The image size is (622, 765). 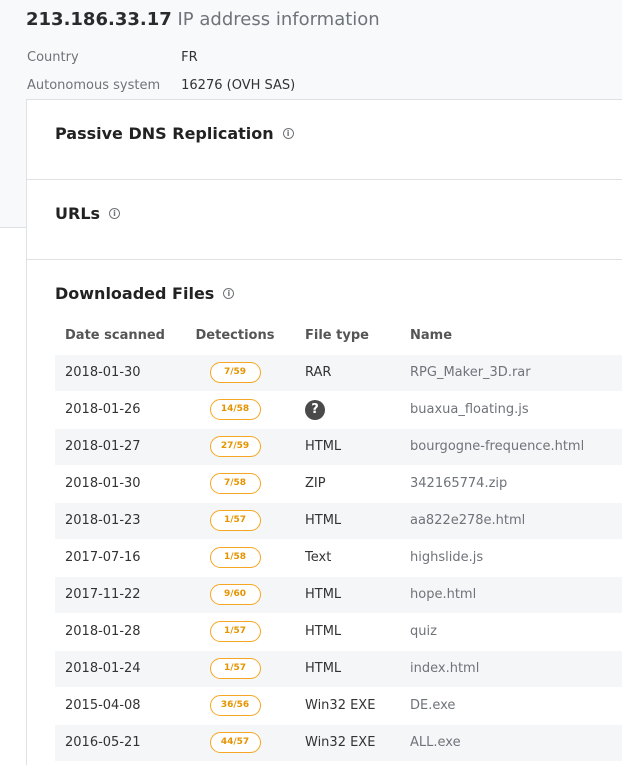 I want to click on country-value: FR, so click(x=189, y=57).